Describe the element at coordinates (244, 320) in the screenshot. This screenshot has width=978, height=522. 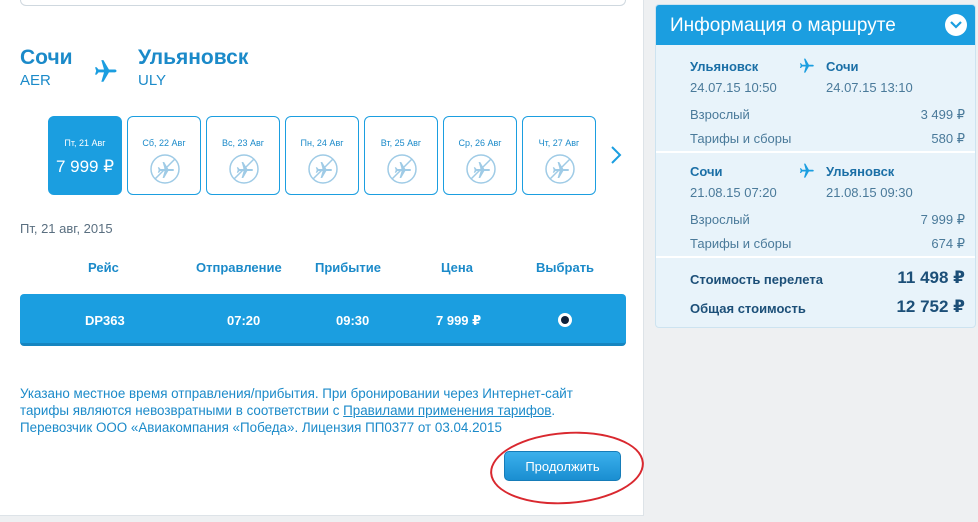
I see `departure-time: 07:20` at that location.